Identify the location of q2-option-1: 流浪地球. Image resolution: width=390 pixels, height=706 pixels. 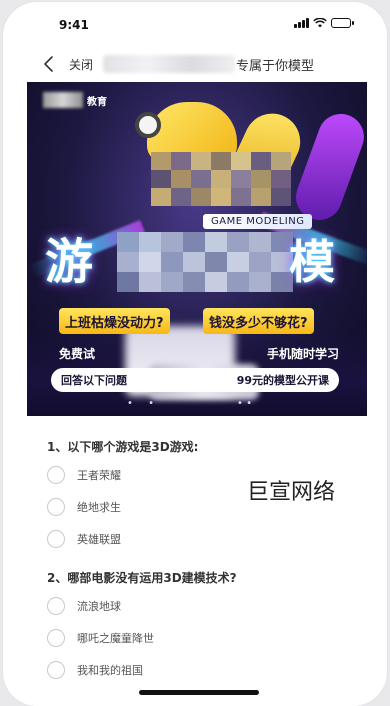
(84, 606).